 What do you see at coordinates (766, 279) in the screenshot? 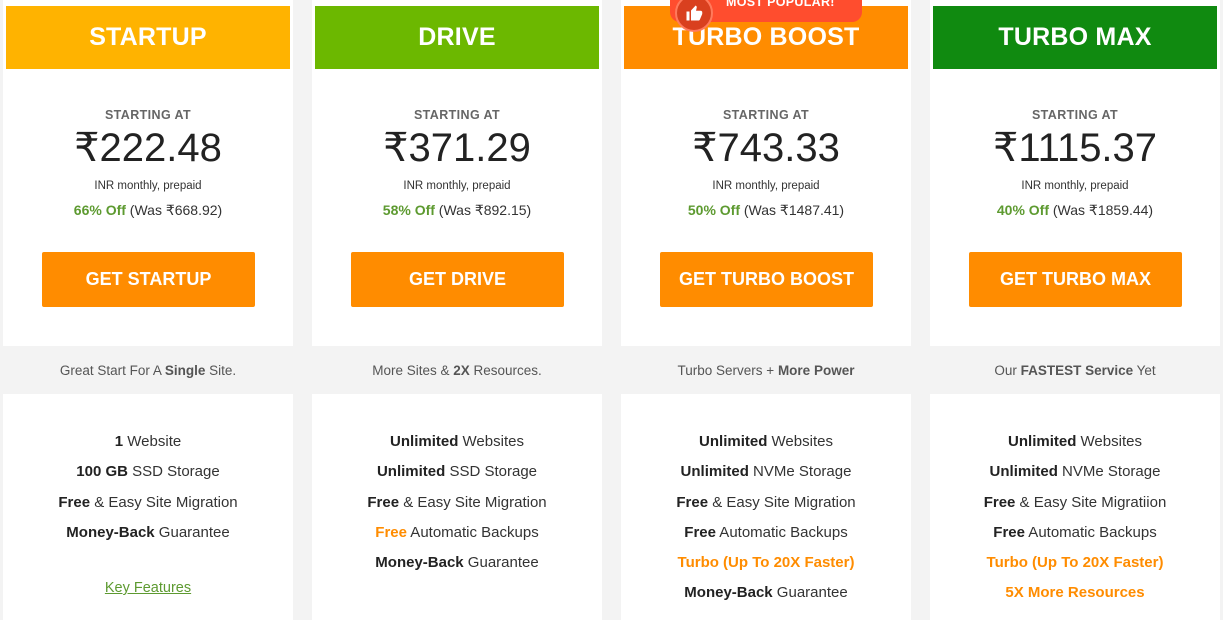
I see `get-turbo-boost-button: GET TURBO BOOST` at bounding box center [766, 279].